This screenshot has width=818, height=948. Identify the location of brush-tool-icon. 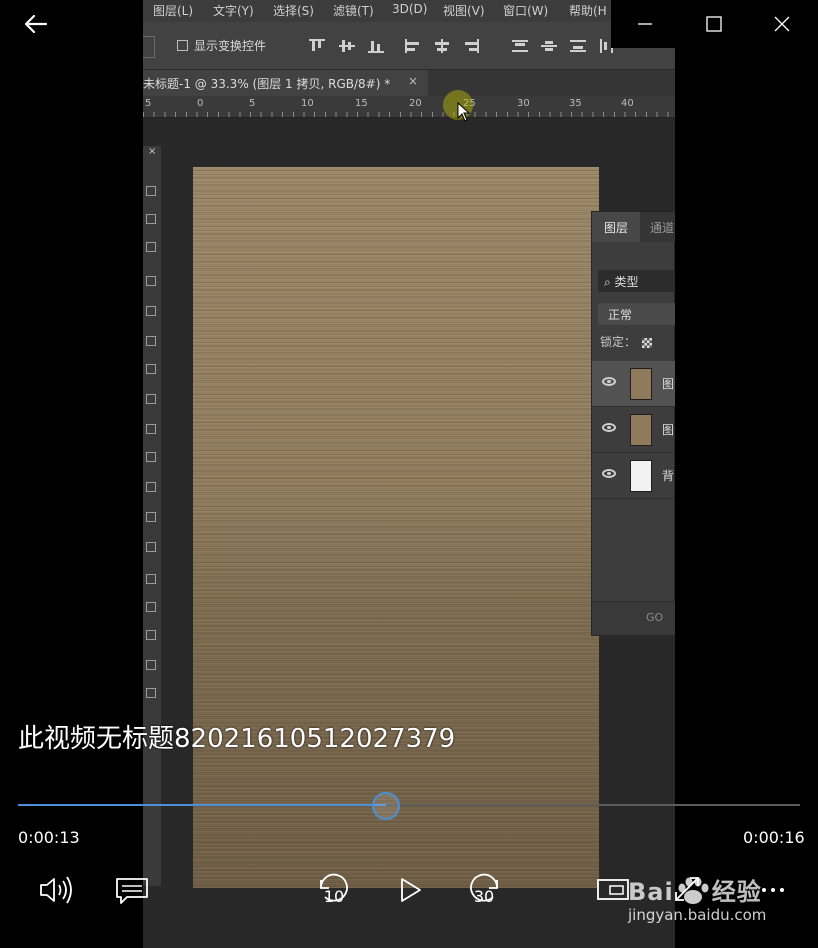
(151, 281).